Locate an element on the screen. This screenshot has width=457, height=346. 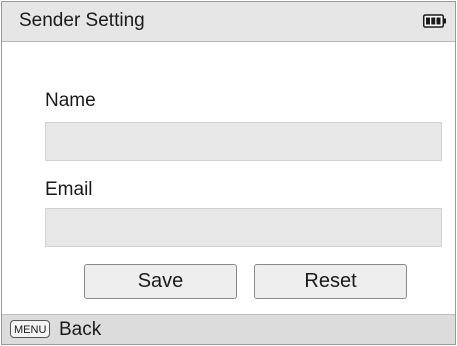
title-bar: Sender Setting is located at coordinates (228, 22).